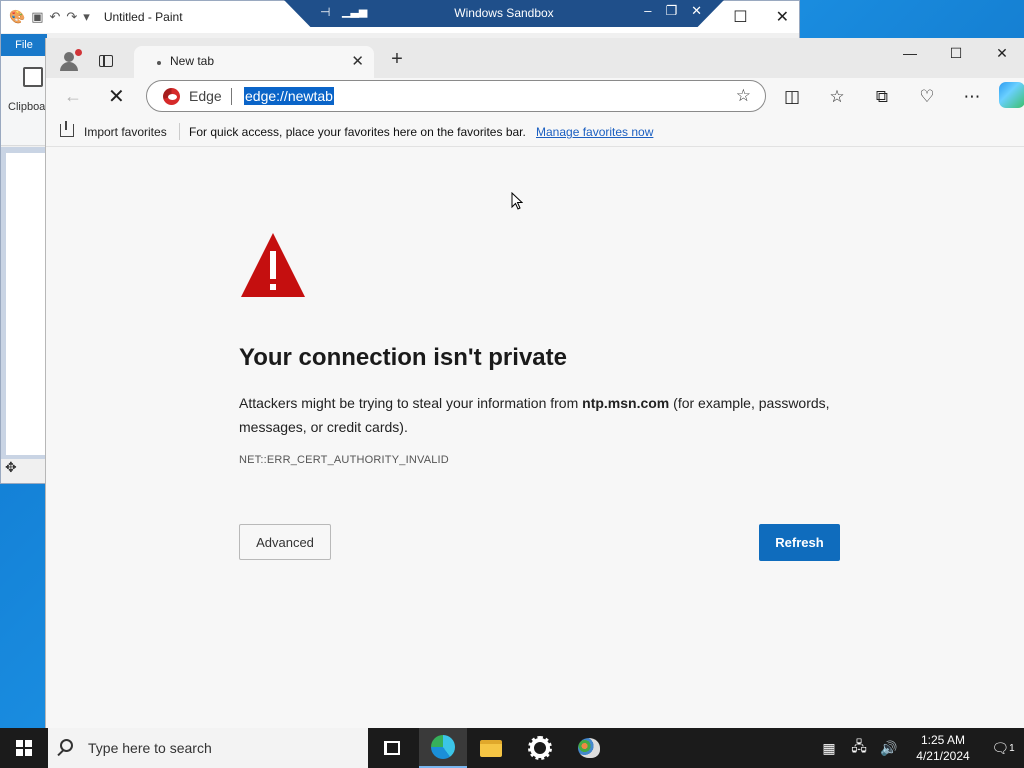  What do you see at coordinates (517, 201) in the screenshot?
I see `mouse-cursor-icon` at bounding box center [517, 201].